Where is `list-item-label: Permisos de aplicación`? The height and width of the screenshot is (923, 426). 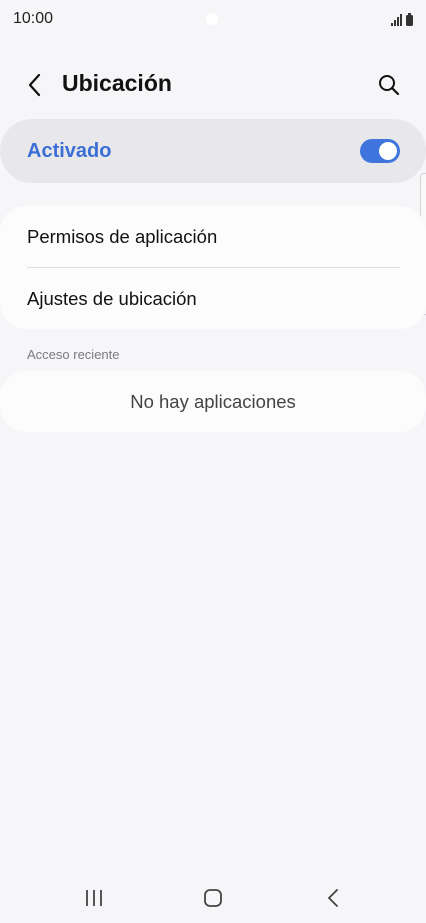
list-item-label: Permisos de aplicación is located at coordinates (122, 236).